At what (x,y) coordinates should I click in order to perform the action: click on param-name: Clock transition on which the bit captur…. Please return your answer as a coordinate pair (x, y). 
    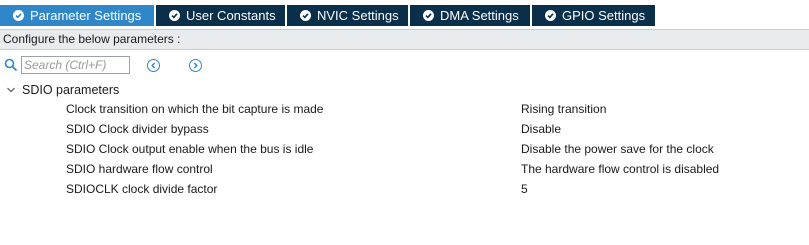
    Looking at the image, I should click on (195, 109).